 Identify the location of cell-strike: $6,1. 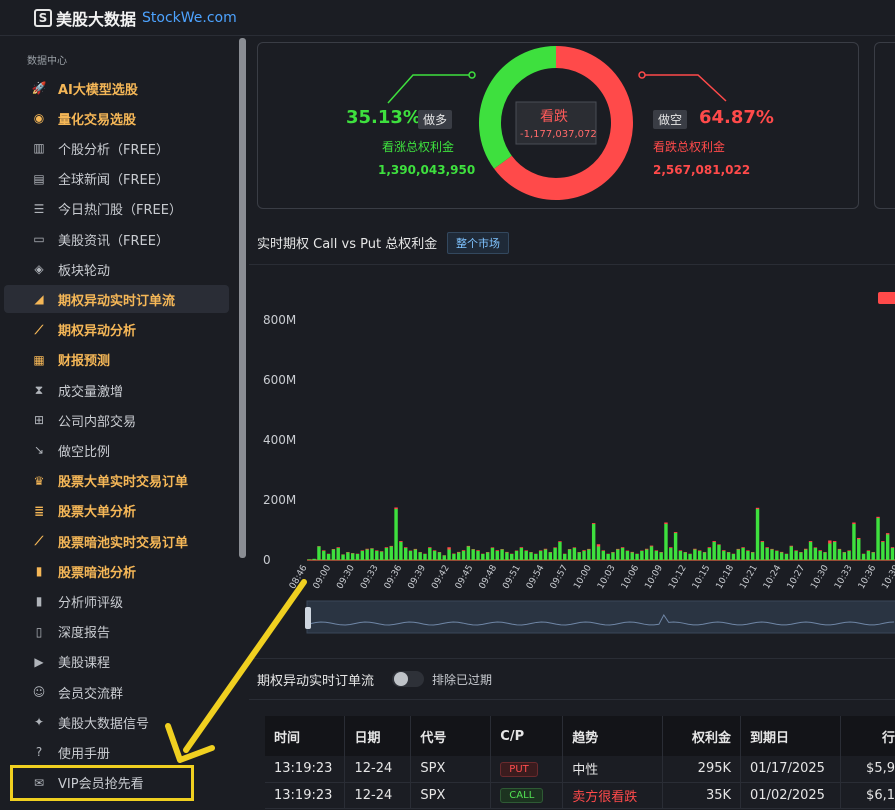
(867, 795).